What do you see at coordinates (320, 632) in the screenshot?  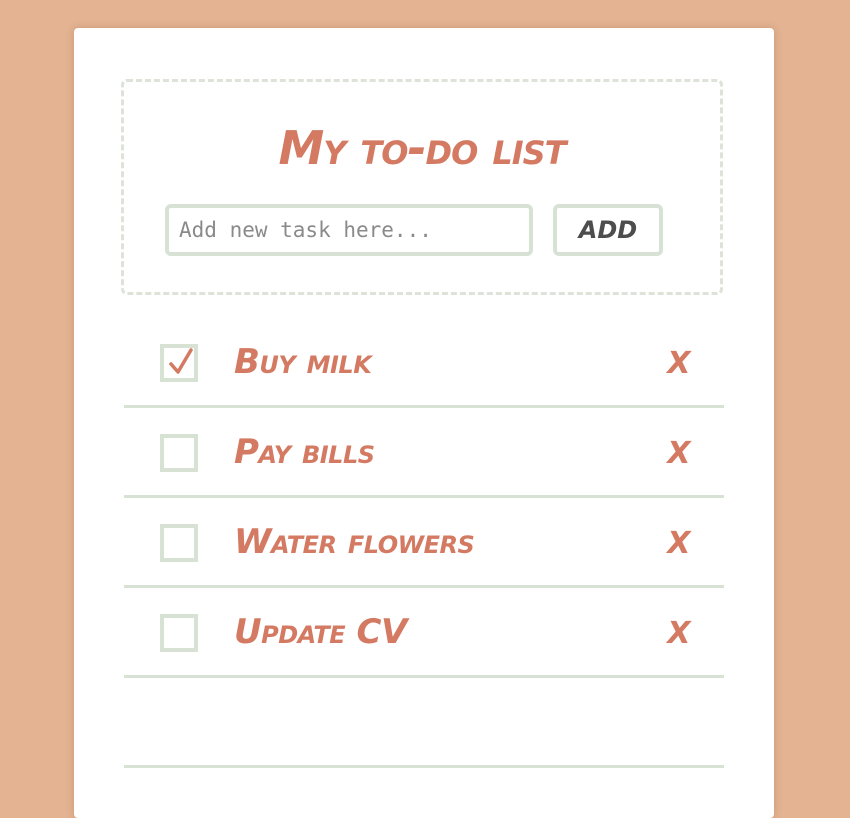 I see `task-label: Update CV` at bounding box center [320, 632].